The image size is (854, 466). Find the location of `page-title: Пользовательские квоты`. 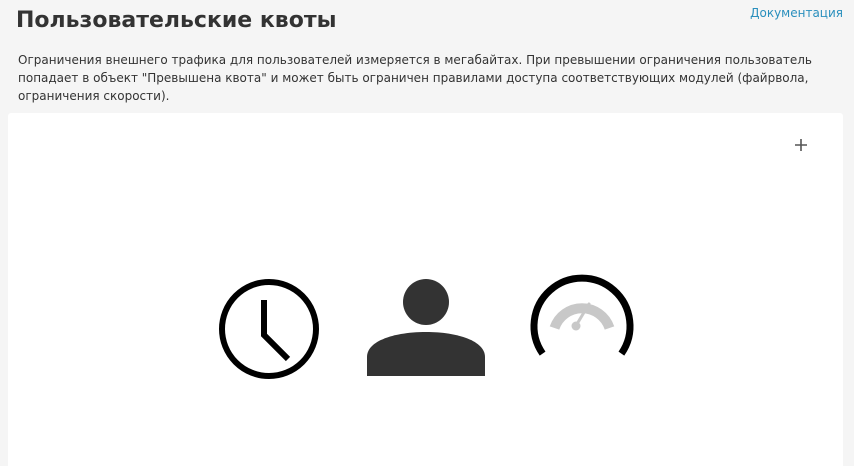

page-title: Пользовательские квоты is located at coordinates (176, 20).